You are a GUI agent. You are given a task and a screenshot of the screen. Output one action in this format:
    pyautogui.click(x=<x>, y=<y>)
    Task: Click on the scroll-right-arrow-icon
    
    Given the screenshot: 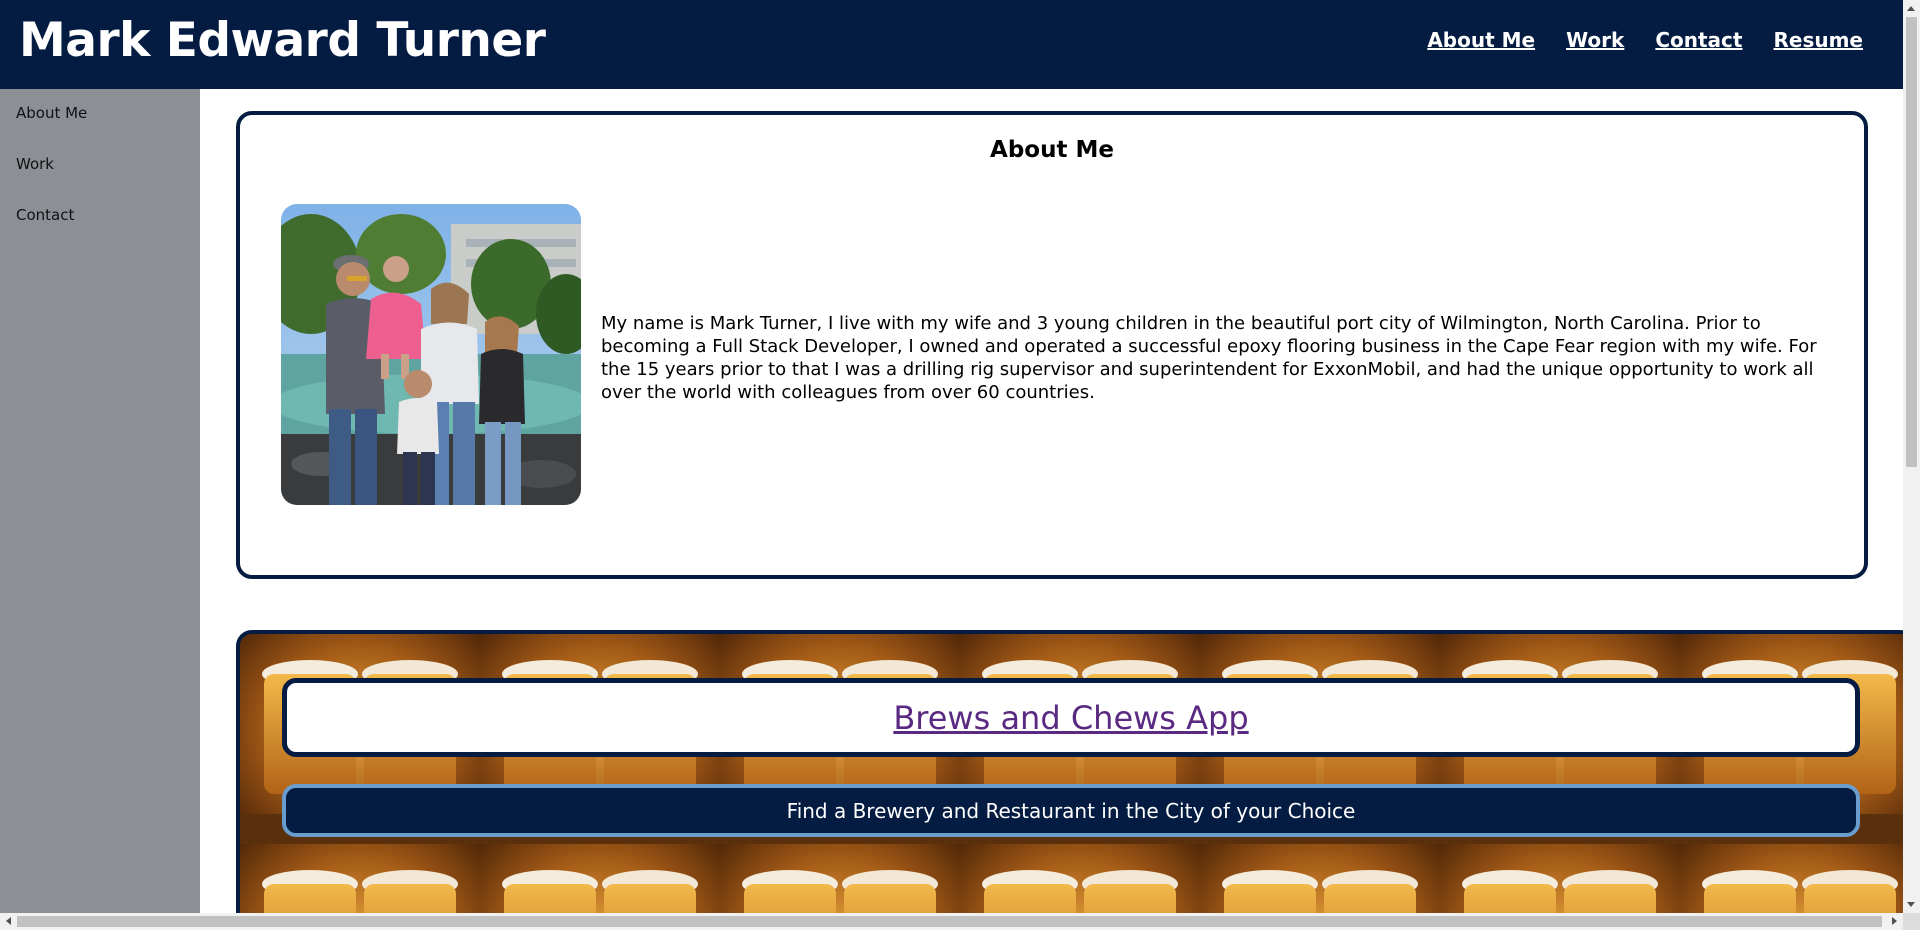 What is the action you would take?
    pyautogui.click(x=1894, y=921)
    